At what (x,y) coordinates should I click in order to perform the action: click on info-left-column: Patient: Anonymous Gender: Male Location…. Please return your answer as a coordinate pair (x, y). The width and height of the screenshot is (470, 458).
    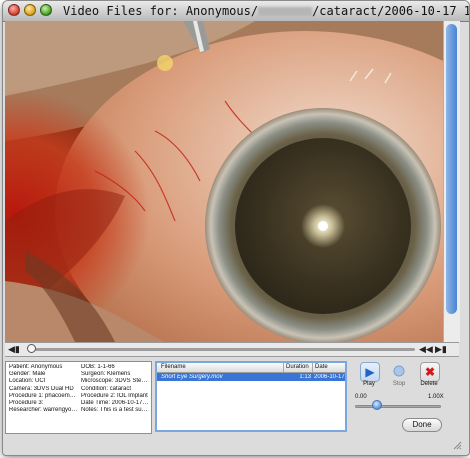
    Looking at the image, I should click on (44, 389).